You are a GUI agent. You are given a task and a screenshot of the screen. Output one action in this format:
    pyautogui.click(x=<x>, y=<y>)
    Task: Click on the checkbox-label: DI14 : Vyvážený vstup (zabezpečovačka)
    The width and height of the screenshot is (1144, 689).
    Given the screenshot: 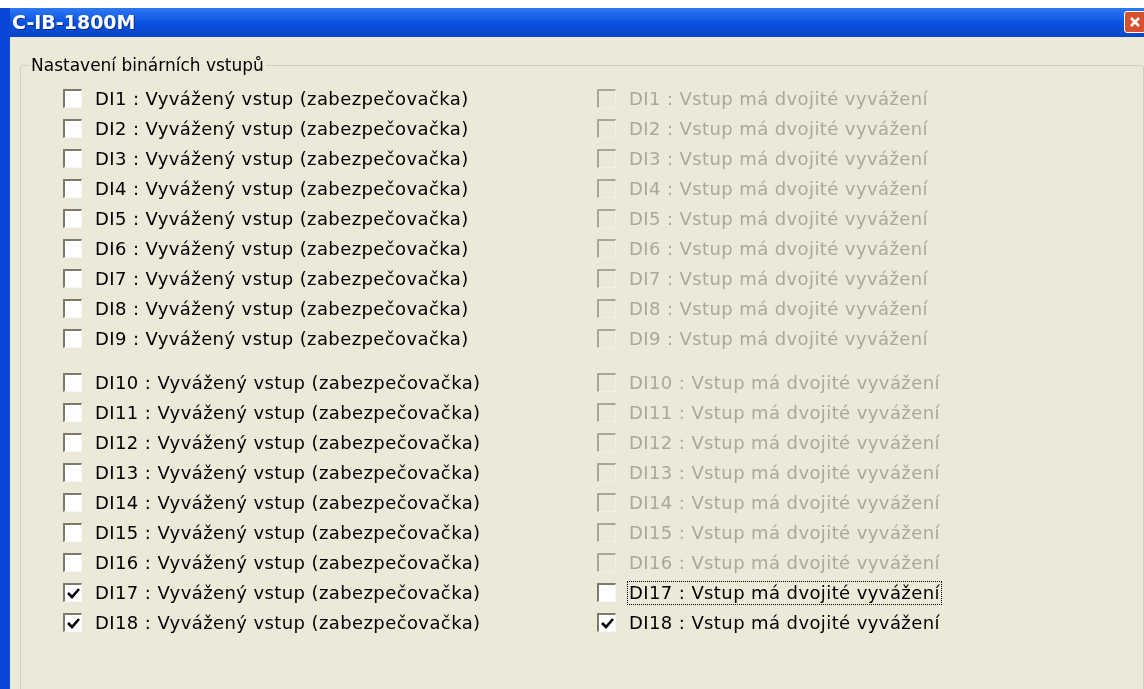 What is the action you would take?
    pyautogui.click(x=288, y=502)
    